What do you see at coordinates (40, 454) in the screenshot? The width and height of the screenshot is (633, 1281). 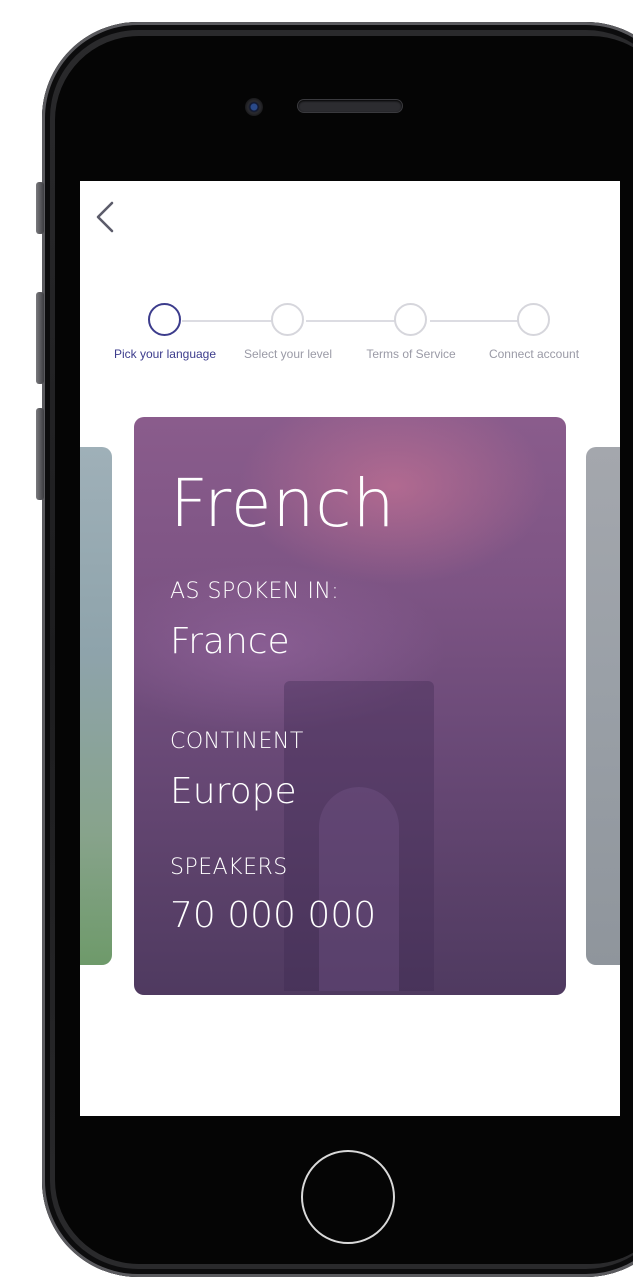 I see `volume-down-button` at bounding box center [40, 454].